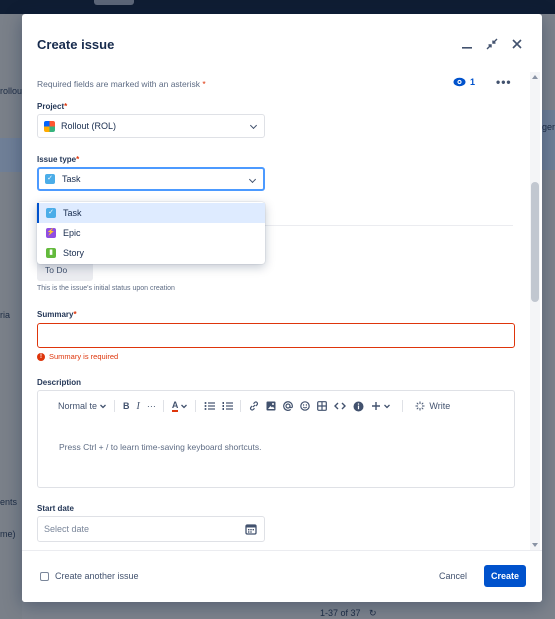 This screenshot has height=619, width=555. I want to click on numbered-list-icon, so click(228, 406).